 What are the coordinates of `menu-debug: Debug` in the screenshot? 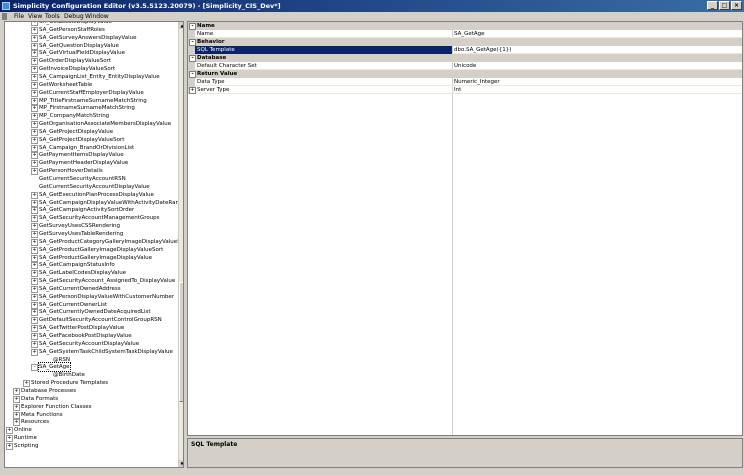 It's located at (74, 16).